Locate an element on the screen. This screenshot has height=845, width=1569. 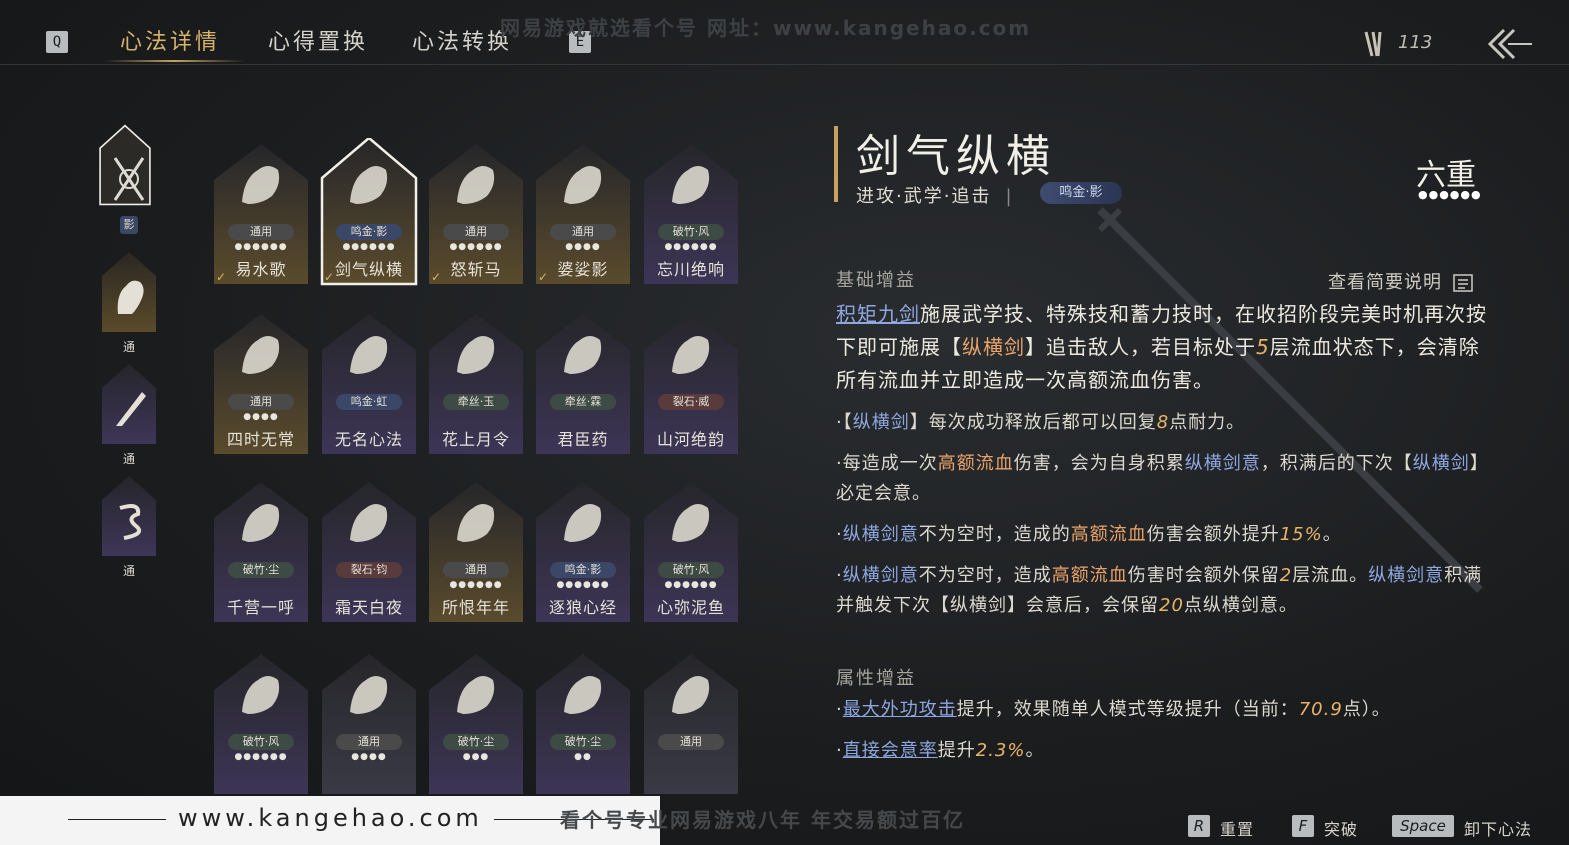
watermark-bottom: 看个号专业网易游戏八年 年交易额过百亿 is located at coordinates (762, 820).